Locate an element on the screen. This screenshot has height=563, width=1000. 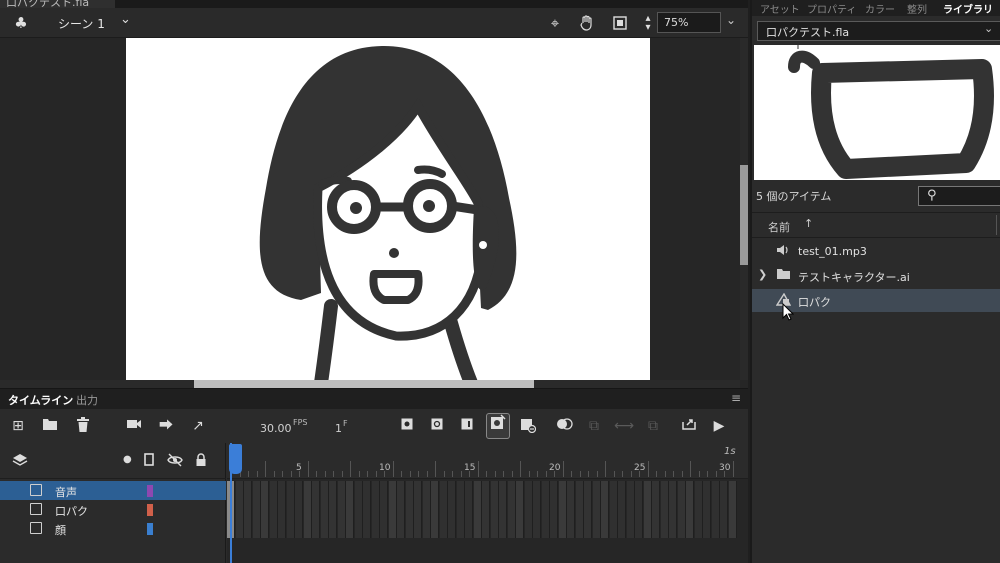
fps-value: 30.00 is located at coordinates (276, 428).